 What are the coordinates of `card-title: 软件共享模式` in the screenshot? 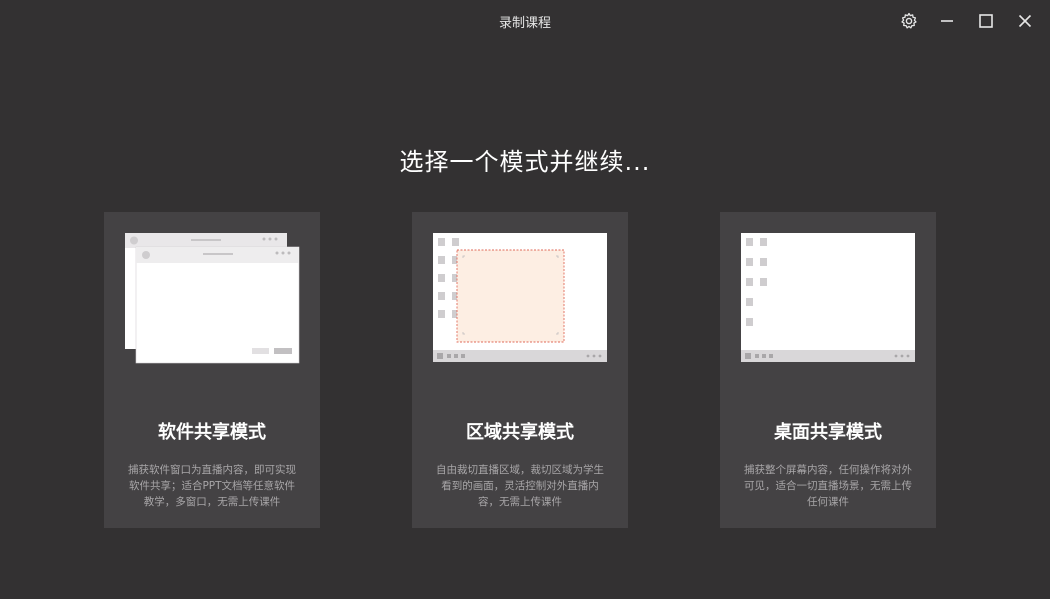 It's located at (212, 432).